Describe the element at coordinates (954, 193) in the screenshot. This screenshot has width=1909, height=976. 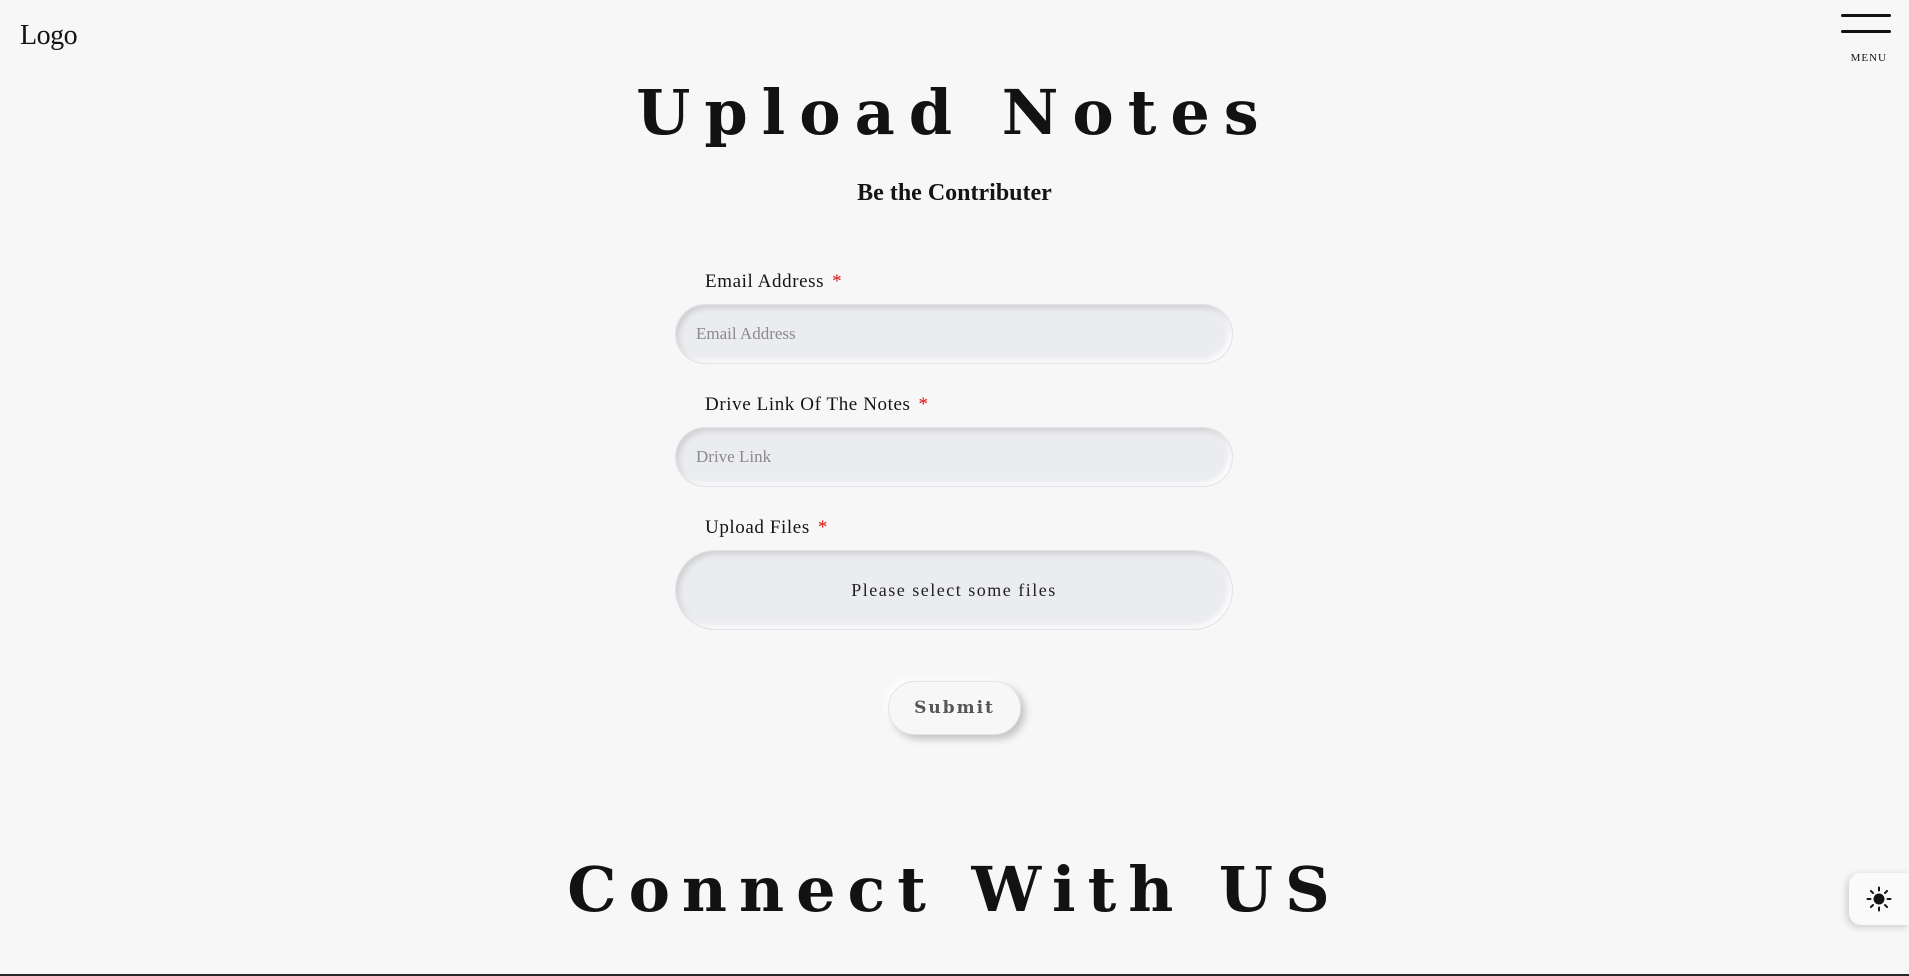
I see `page-subtitle: Be the Contributer` at that location.